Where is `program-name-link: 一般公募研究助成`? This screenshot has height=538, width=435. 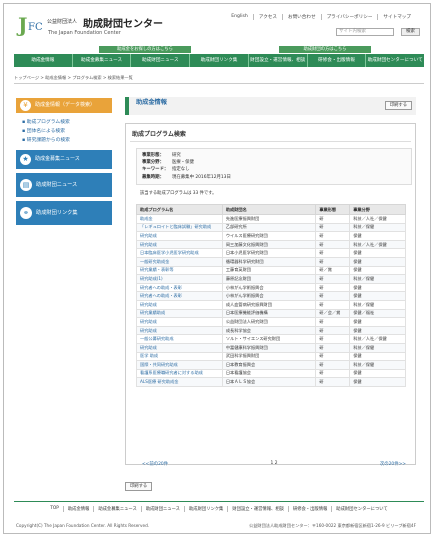 program-name-link: 一般公募研究助成 is located at coordinates (179, 339).